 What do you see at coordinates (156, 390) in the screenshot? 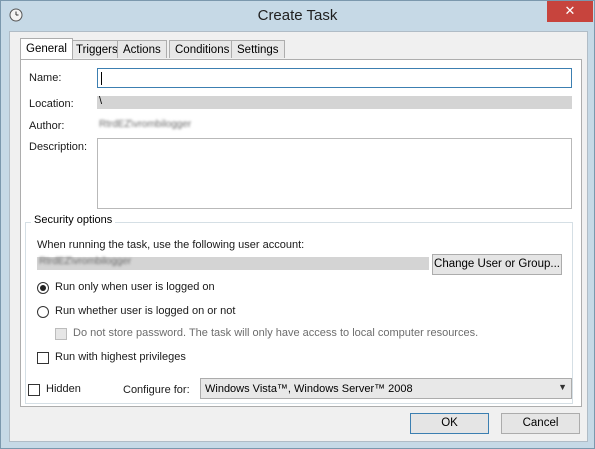
I see `configure-for-label: Configure for:` at bounding box center [156, 390].